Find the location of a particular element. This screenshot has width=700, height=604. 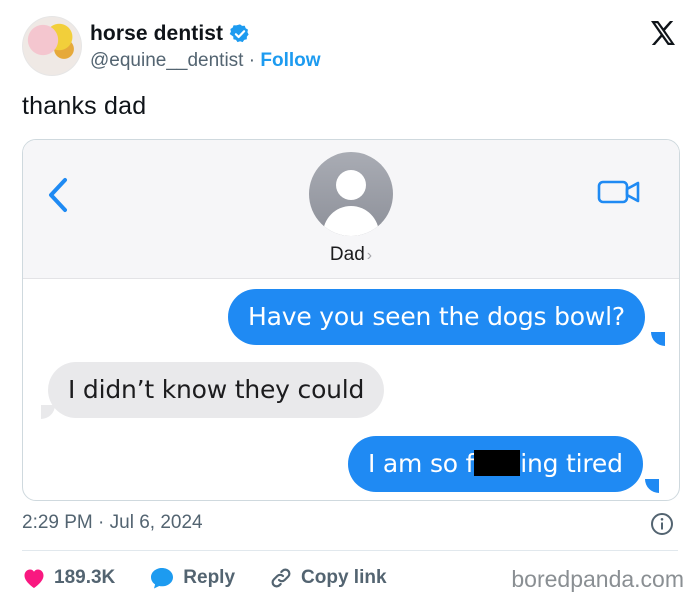

author-handle: @equine__dentist is located at coordinates (166, 60).